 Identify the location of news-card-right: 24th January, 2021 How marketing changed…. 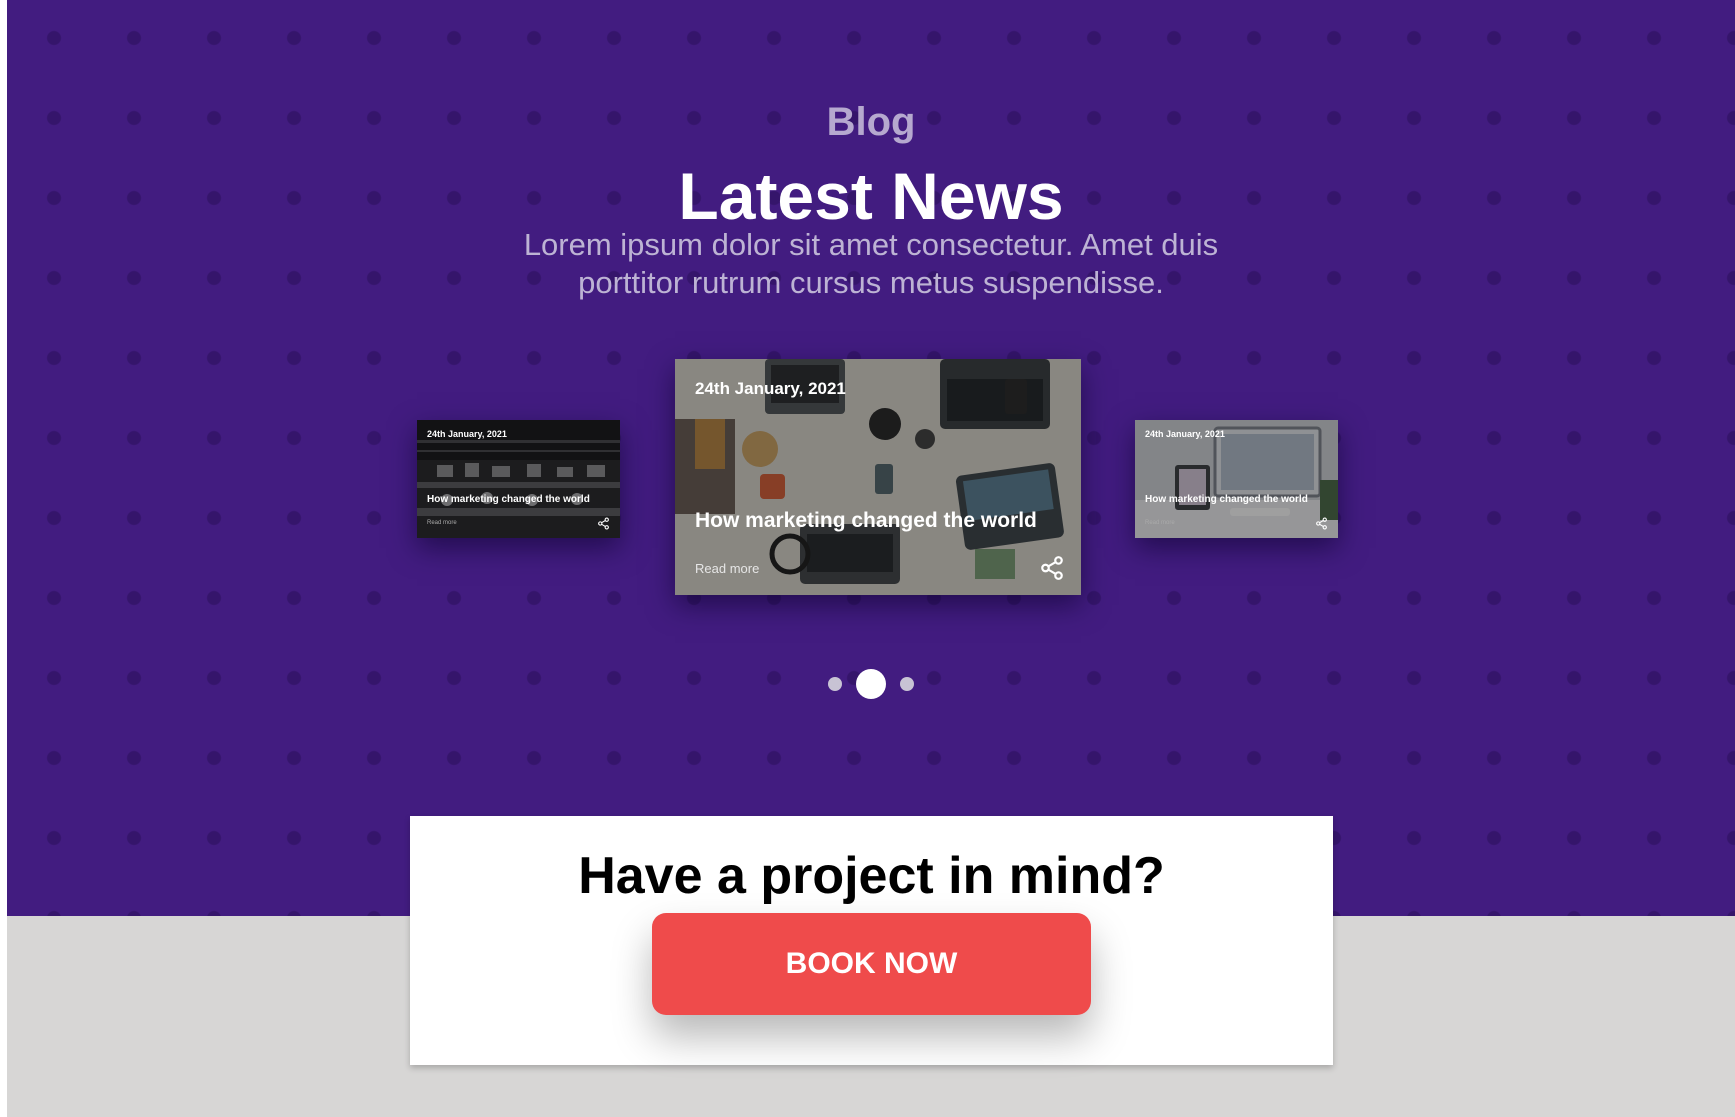
(1236, 479).